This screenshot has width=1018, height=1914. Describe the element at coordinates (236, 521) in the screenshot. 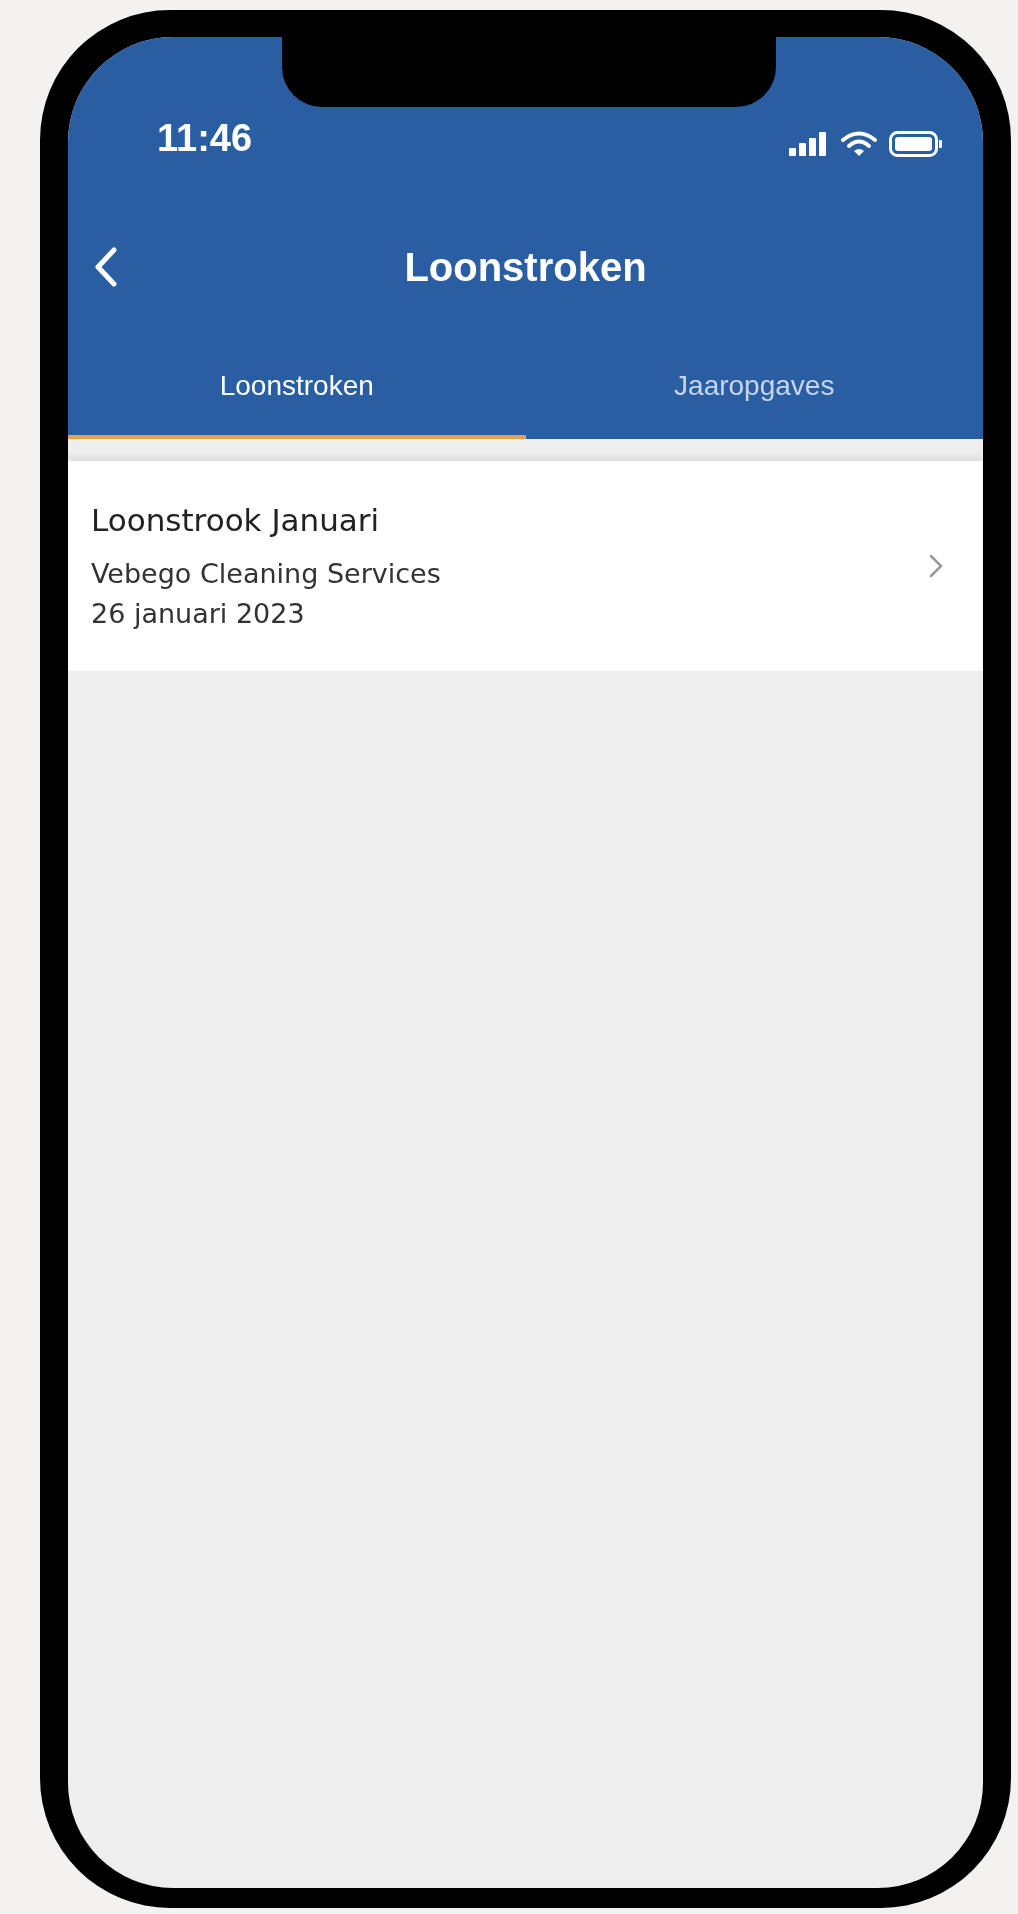

I see `payslip-title: Loonstrook Januari` at that location.